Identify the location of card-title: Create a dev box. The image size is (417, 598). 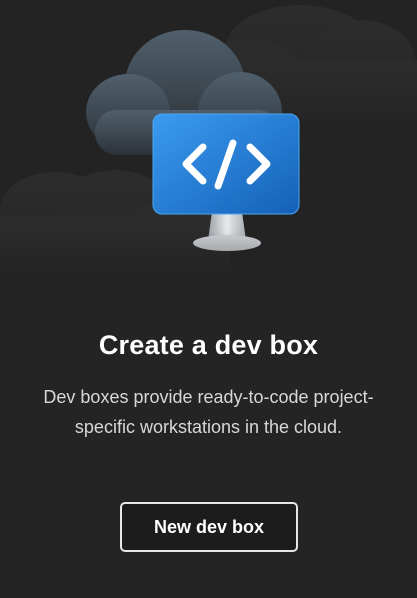
(208, 345).